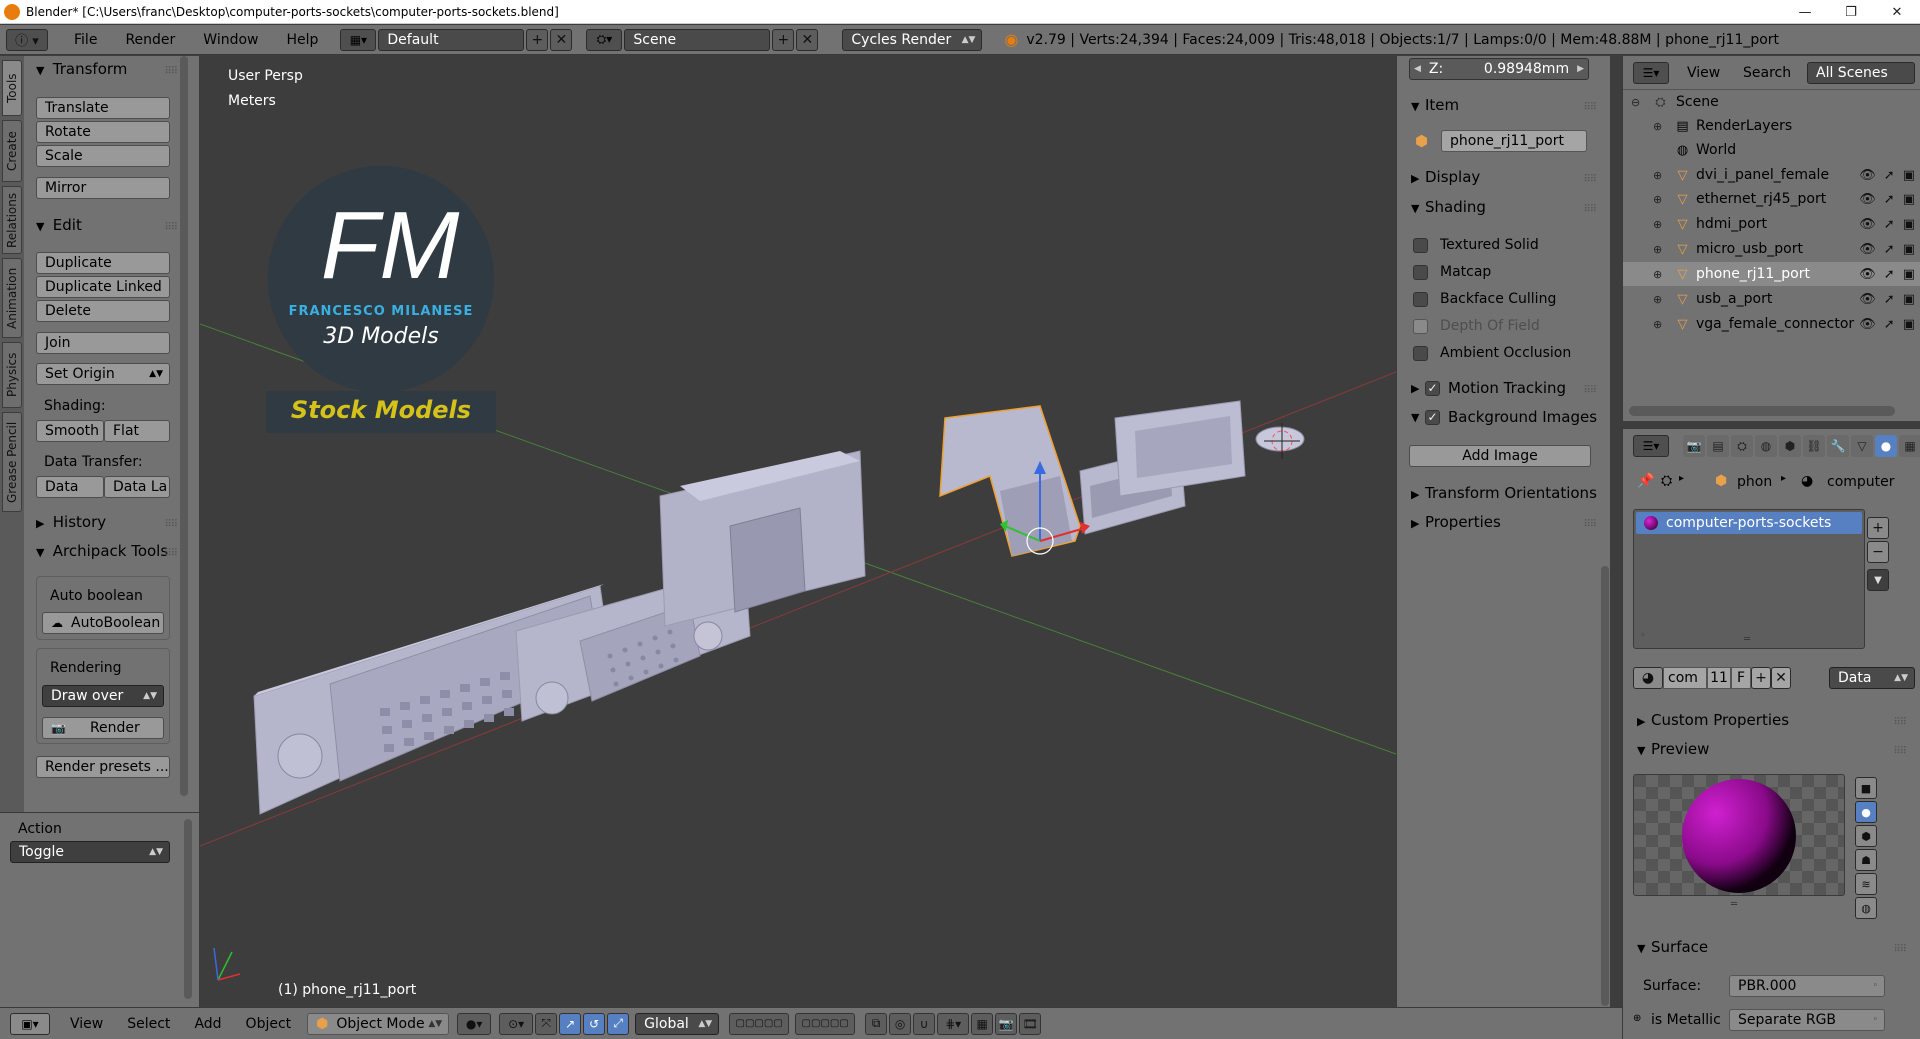  What do you see at coordinates (184, 426) in the screenshot?
I see `tool-shelf-scrollbar` at bounding box center [184, 426].